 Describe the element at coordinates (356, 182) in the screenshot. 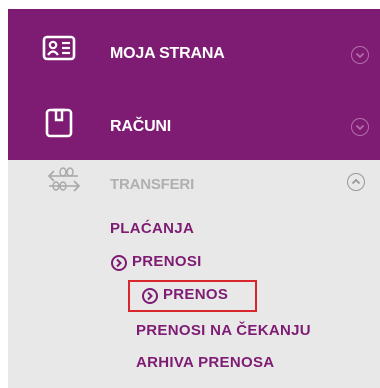

I see `chevron-up-icon` at that location.